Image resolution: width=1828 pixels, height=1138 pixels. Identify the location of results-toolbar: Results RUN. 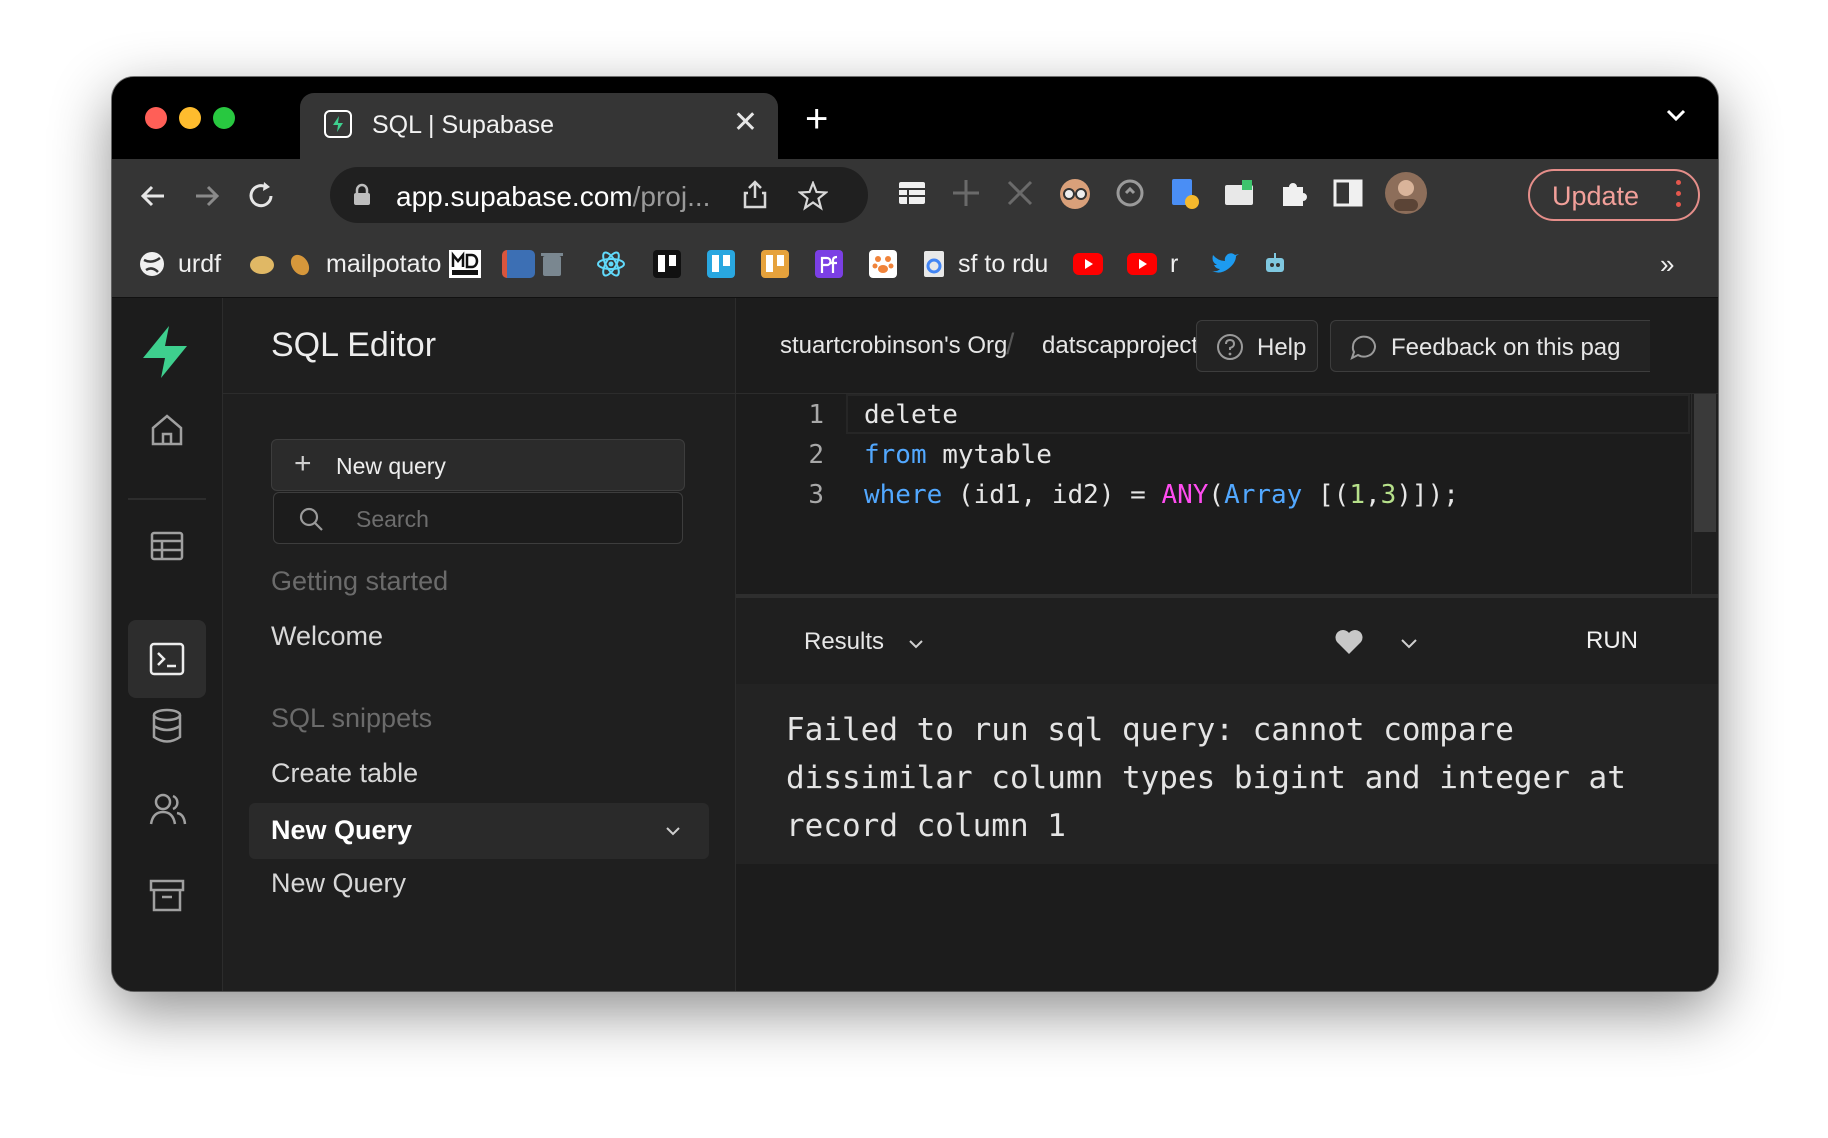
(1227, 639).